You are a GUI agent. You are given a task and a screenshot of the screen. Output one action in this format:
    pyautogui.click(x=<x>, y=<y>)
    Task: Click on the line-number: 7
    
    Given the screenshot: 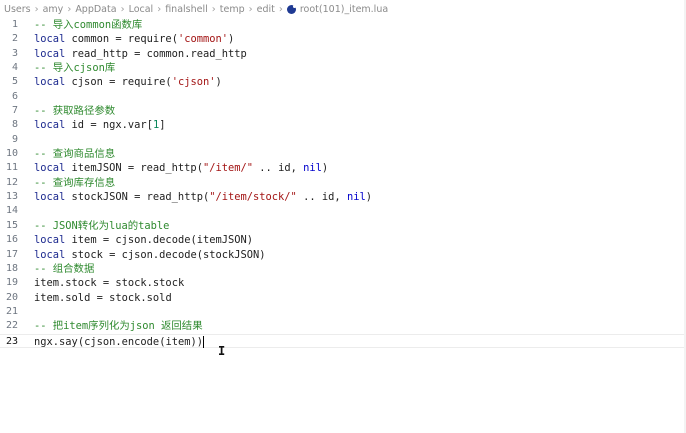 What is the action you would take?
    pyautogui.click(x=14, y=111)
    